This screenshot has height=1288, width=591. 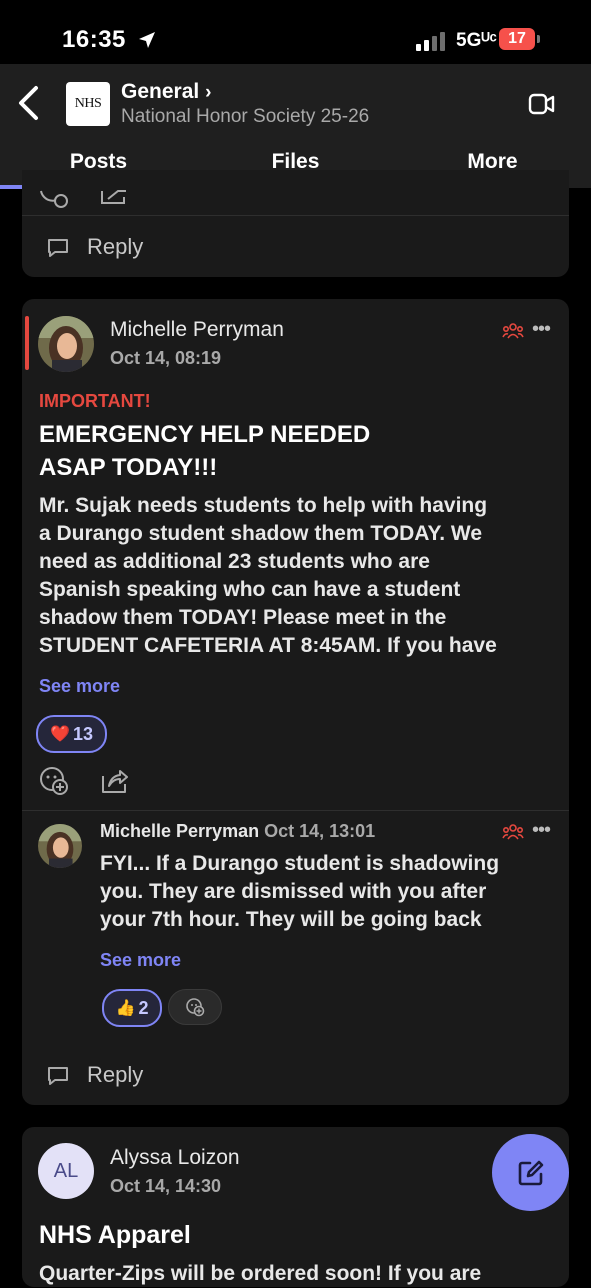 What do you see at coordinates (27, 343) in the screenshot?
I see `important-marker` at bounding box center [27, 343].